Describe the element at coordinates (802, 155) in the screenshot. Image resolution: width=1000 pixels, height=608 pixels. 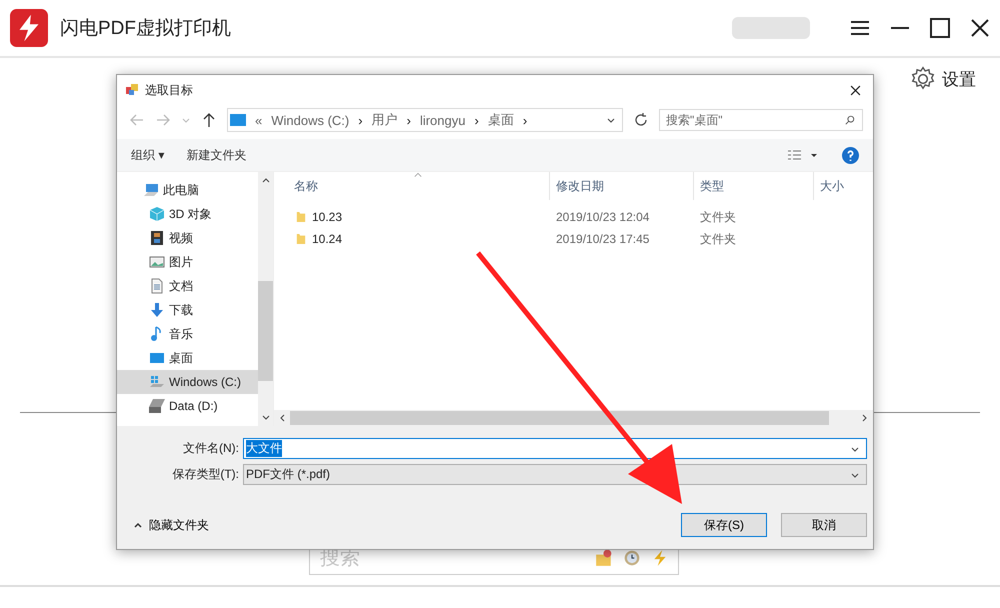
I see `view-options-icon` at that location.